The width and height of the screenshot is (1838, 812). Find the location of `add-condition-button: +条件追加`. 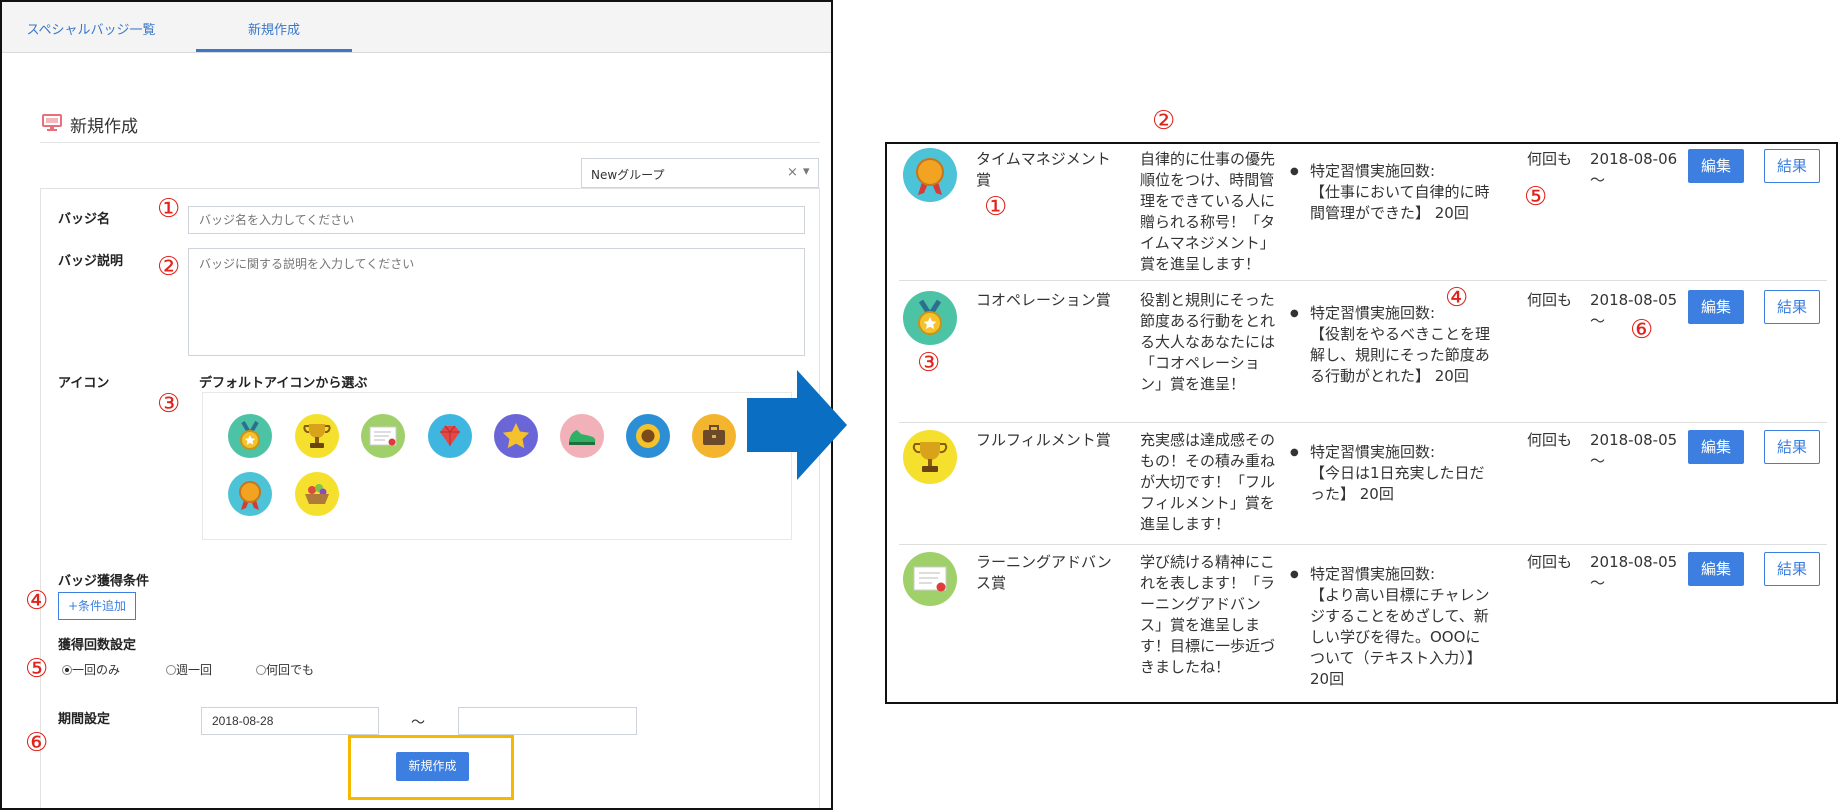

add-condition-button: +条件追加 is located at coordinates (97, 606).